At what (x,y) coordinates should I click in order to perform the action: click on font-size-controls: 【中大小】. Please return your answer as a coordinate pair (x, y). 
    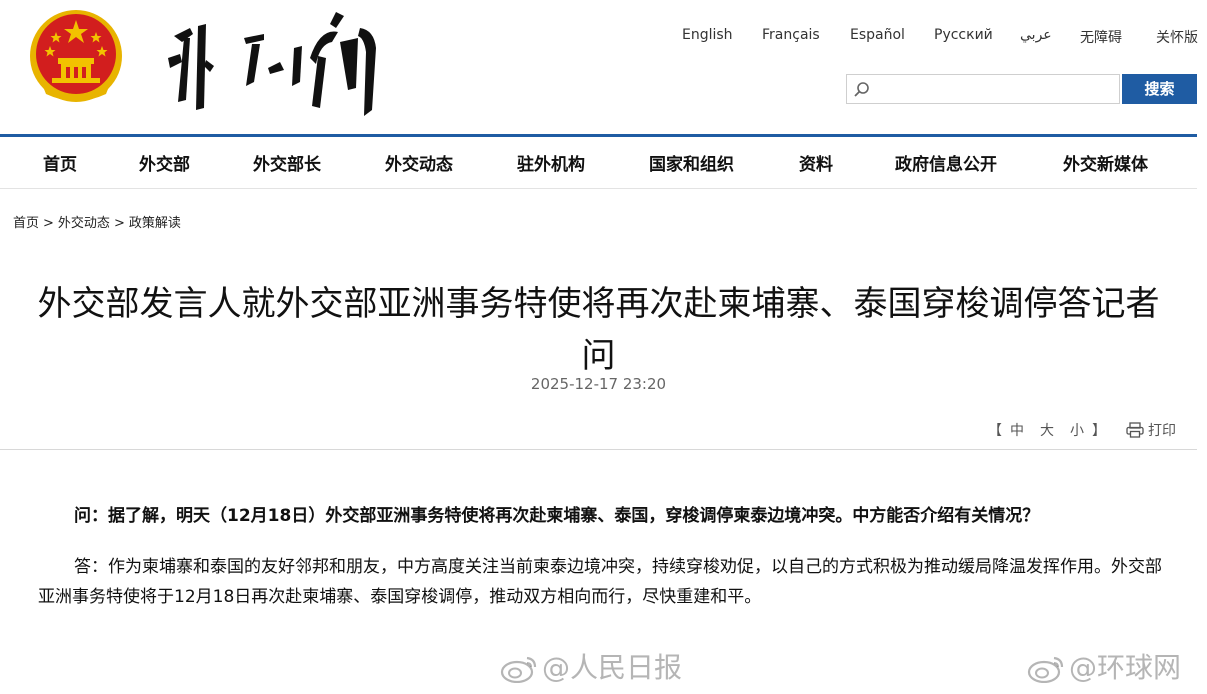
    Looking at the image, I should click on (1047, 430).